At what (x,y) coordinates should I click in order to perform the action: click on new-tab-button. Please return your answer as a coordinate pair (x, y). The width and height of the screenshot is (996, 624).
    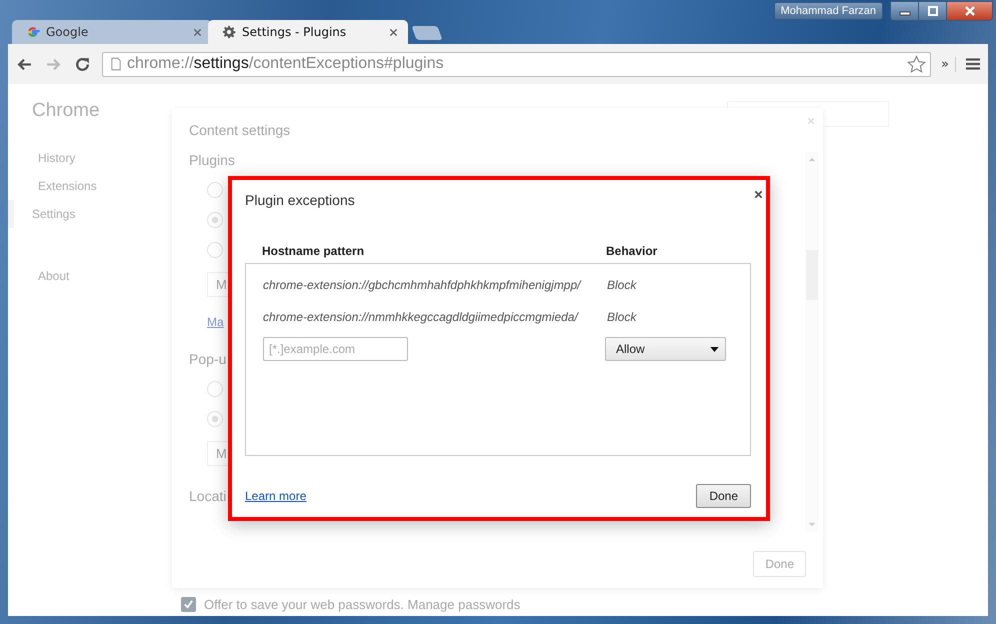
    Looking at the image, I should click on (427, 33).